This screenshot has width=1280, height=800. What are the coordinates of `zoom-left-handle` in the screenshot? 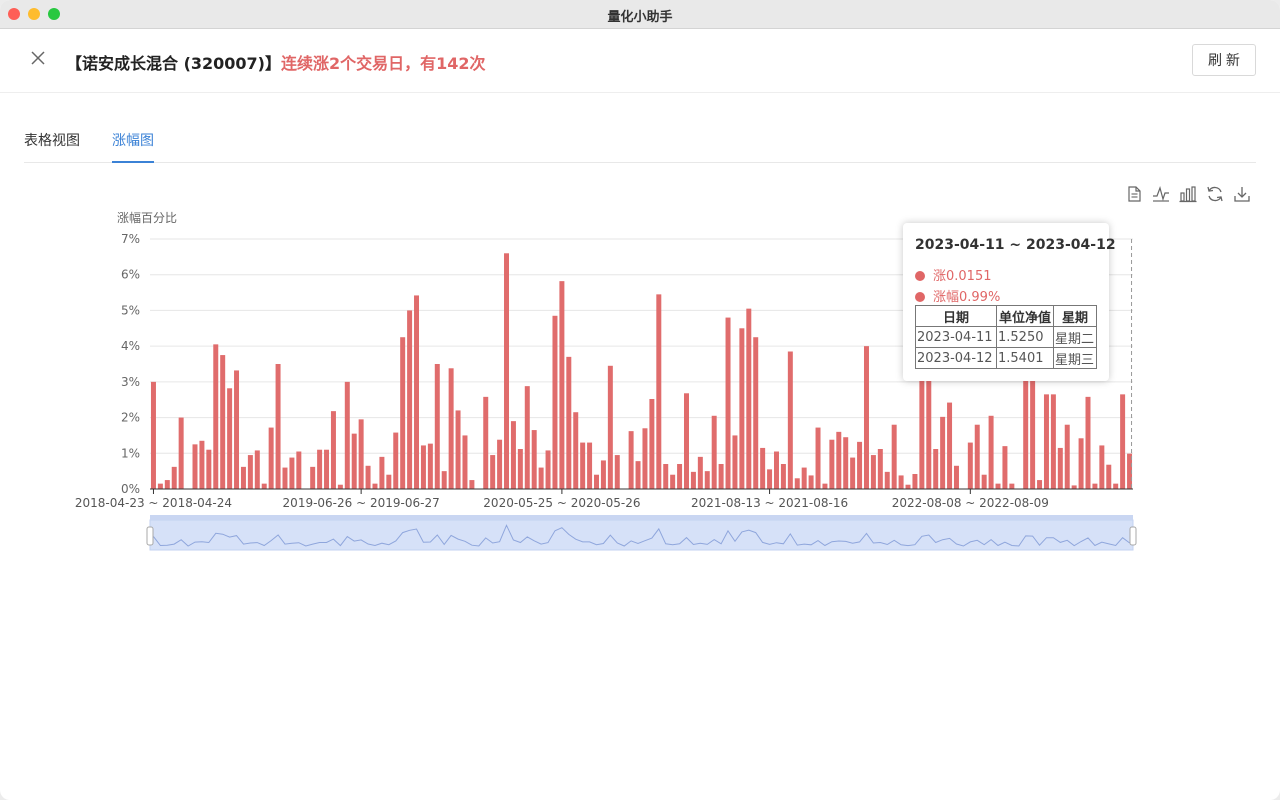 It's located at (150, 536).